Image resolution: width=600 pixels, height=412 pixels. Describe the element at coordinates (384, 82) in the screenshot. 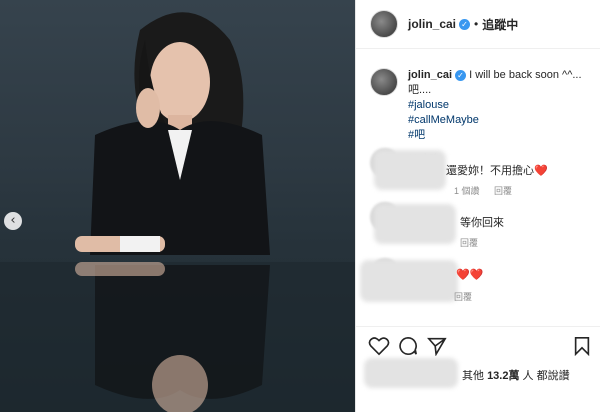

I see `caption-avatar` at that location.